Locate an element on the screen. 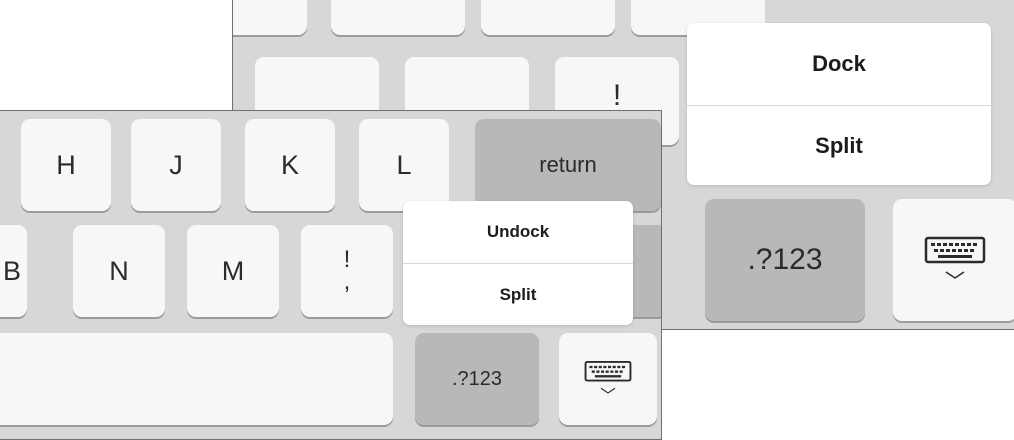 This screenshot has width=1014, height=440. key-k: K is located at coordinates (290, 165).